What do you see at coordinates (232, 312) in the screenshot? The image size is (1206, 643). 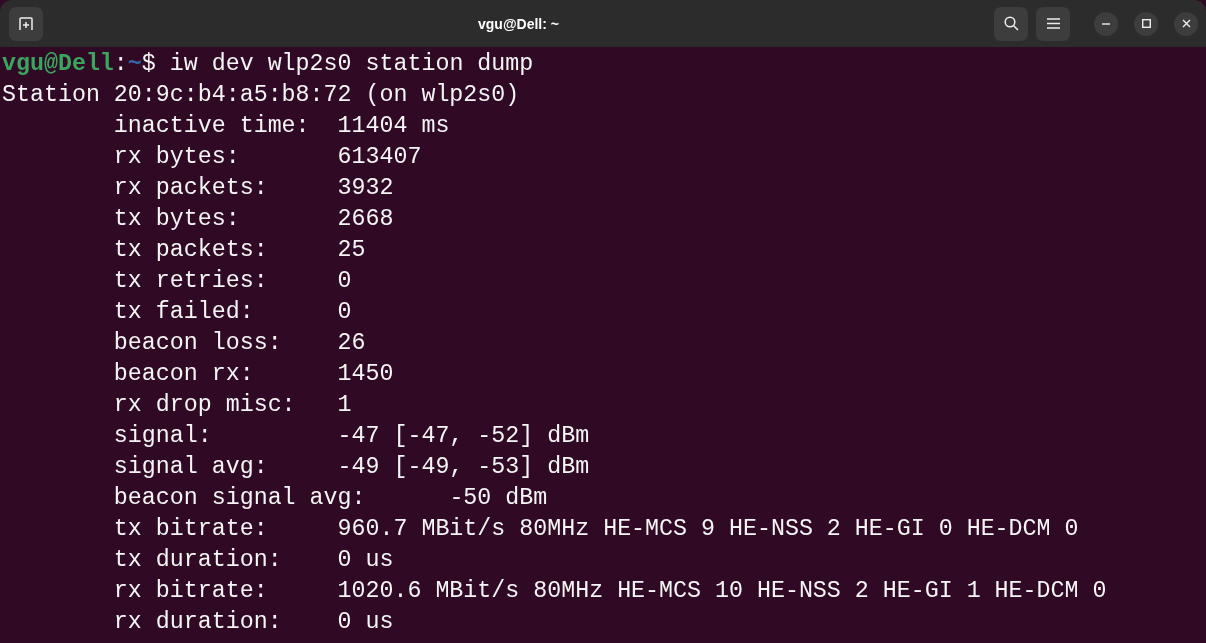 I see `output-line: tx failed: 0` at bounding box center [232, 312].